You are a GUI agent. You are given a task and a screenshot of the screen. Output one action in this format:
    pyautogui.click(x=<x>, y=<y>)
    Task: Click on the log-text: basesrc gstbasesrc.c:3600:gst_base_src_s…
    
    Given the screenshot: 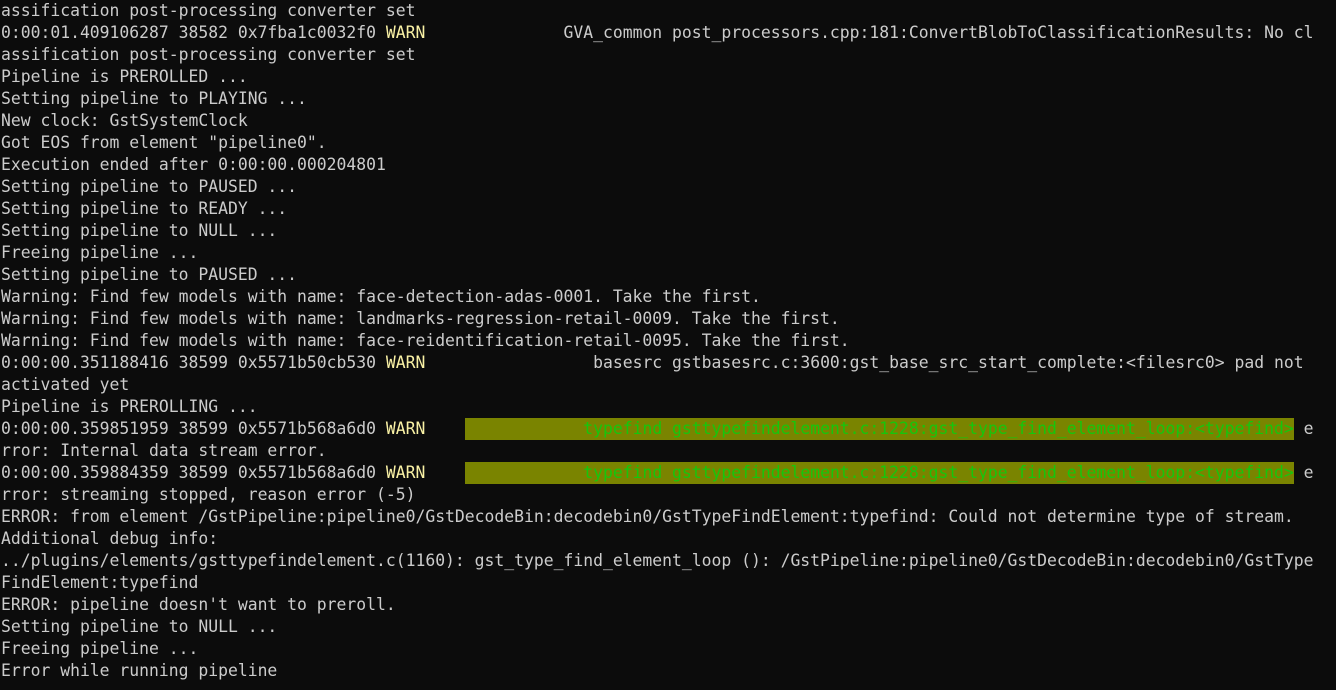 What is the action you would take?
    pyautogui.click(x=864, y=362)
    